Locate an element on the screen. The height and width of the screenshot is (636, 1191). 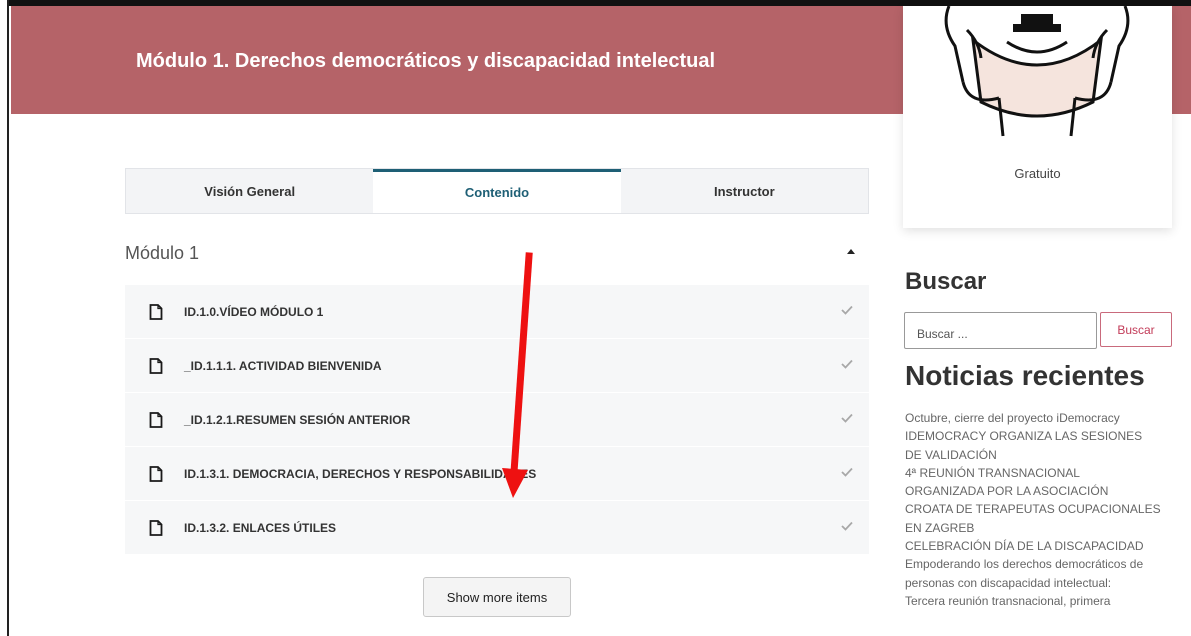
news-link: EN ZAGREB is located at coordinates (1041, 528).